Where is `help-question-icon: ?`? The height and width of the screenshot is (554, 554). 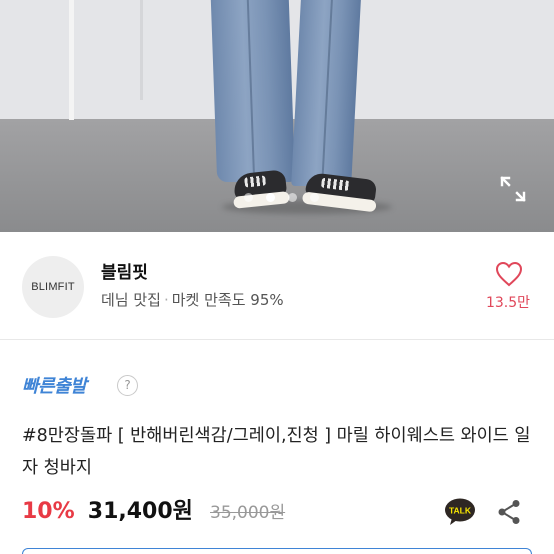 help-question-icon: ? is located at coordinates (127, 385).